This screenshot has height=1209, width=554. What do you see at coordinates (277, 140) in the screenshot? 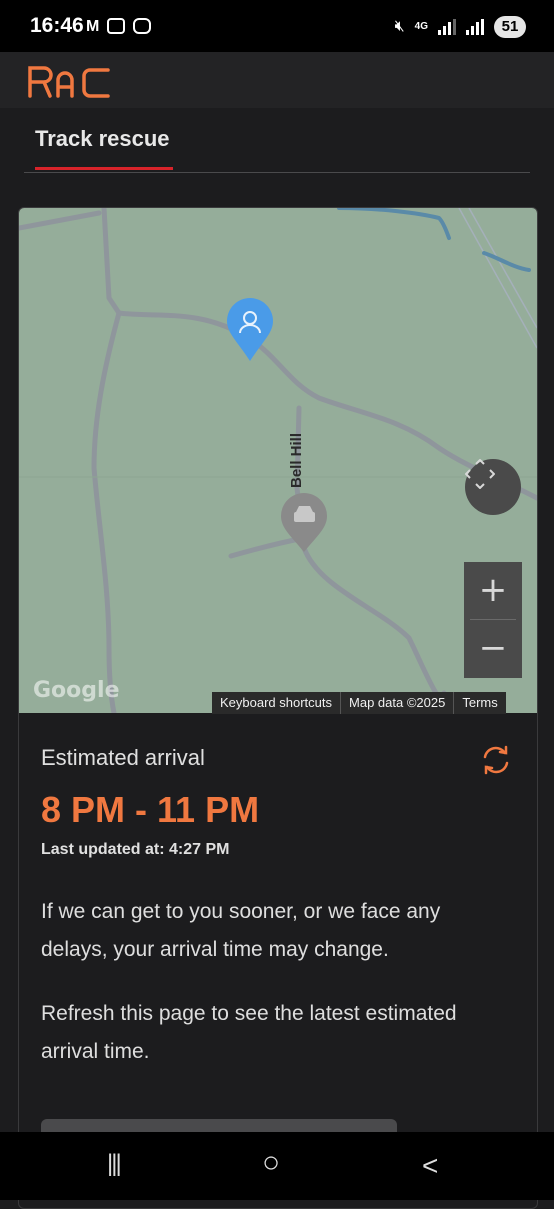
I see `tab-bar: Track rescue` at bounding box center [277, 140].